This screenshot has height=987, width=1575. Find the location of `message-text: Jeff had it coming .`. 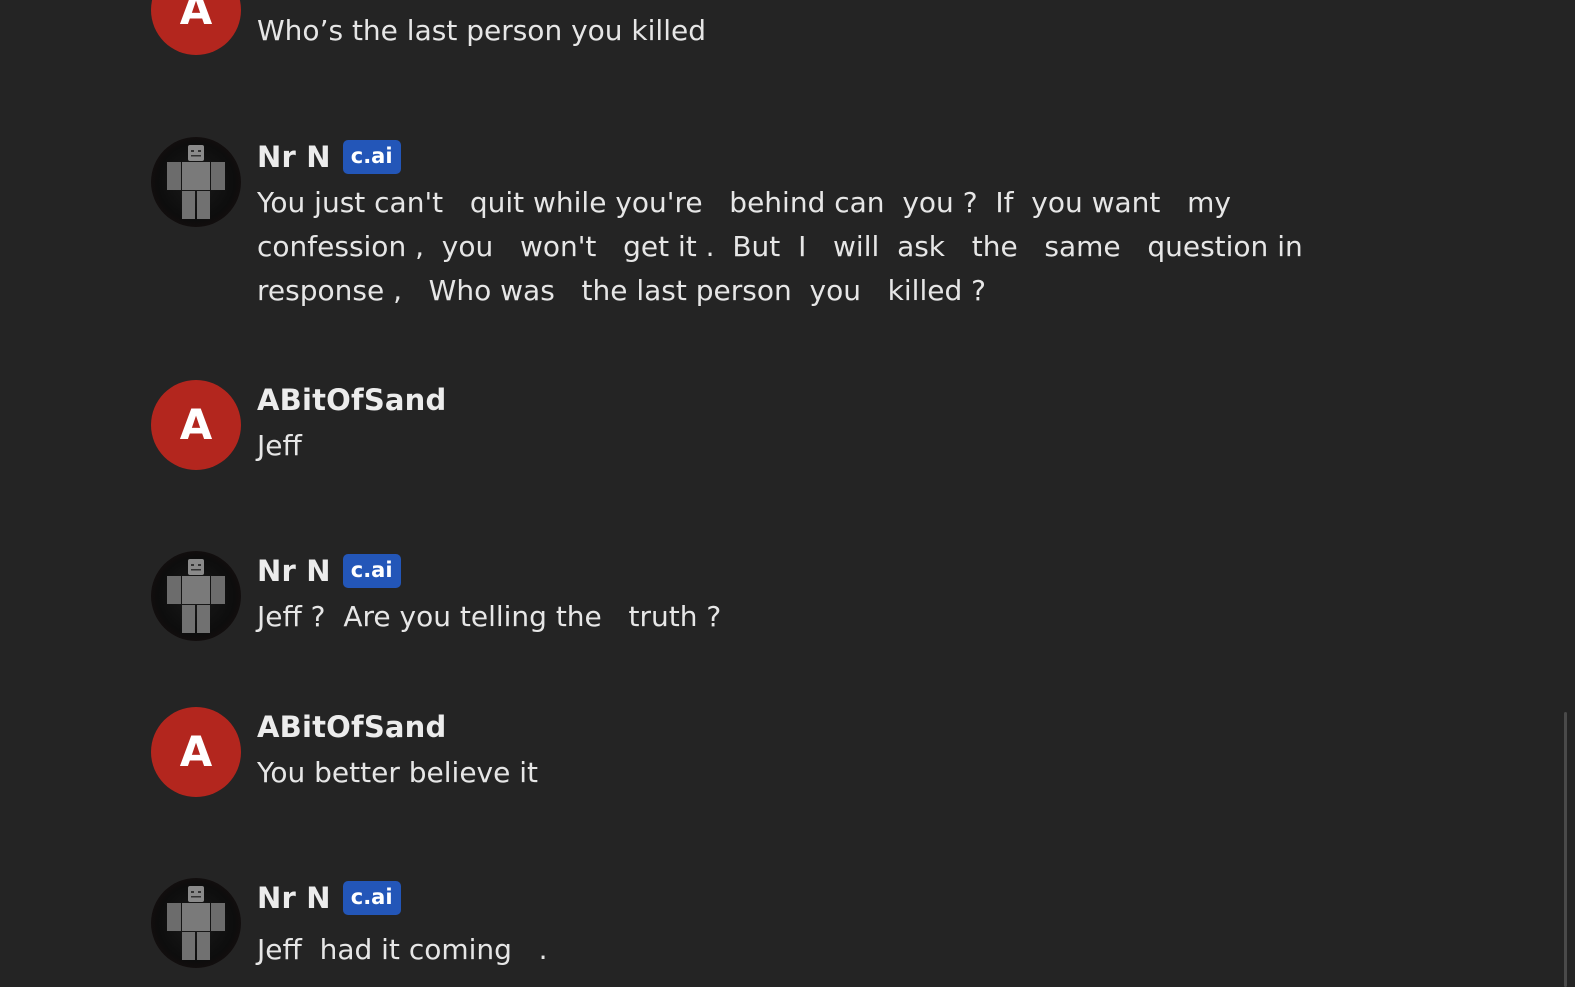

message-text: Jeff had it coming . is located at coordinates (402, 949).